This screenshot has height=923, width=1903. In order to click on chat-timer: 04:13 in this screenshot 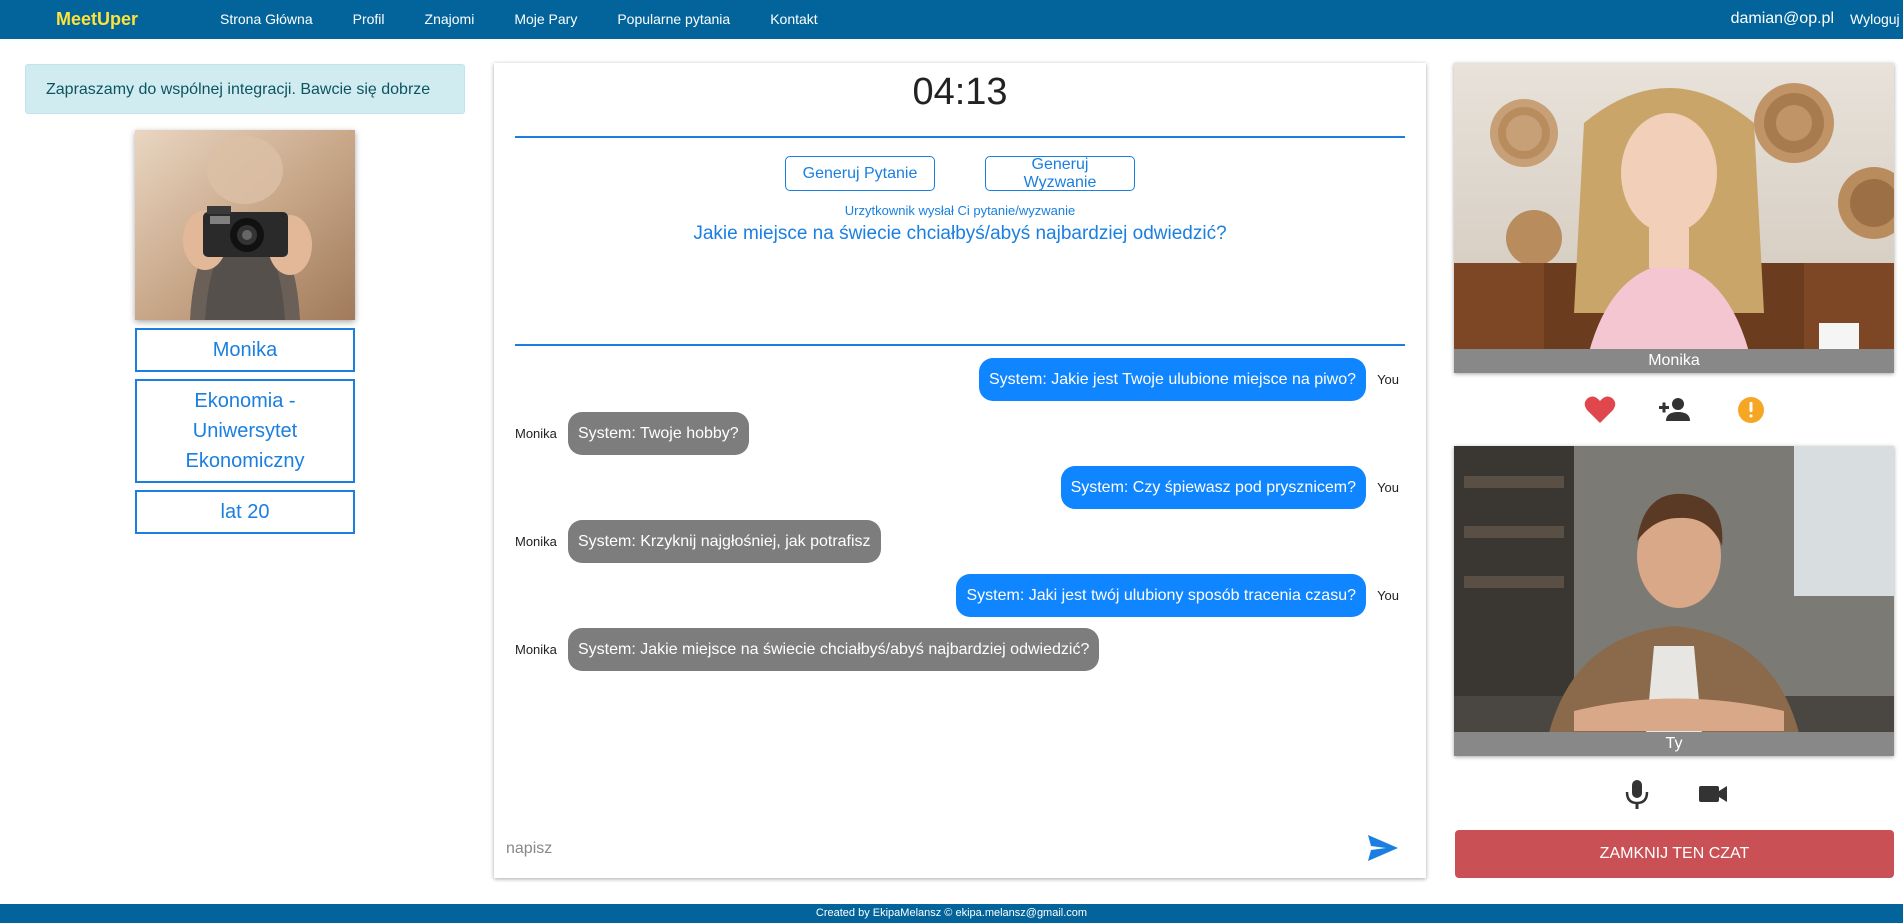, I will do `click(960, 92)`.